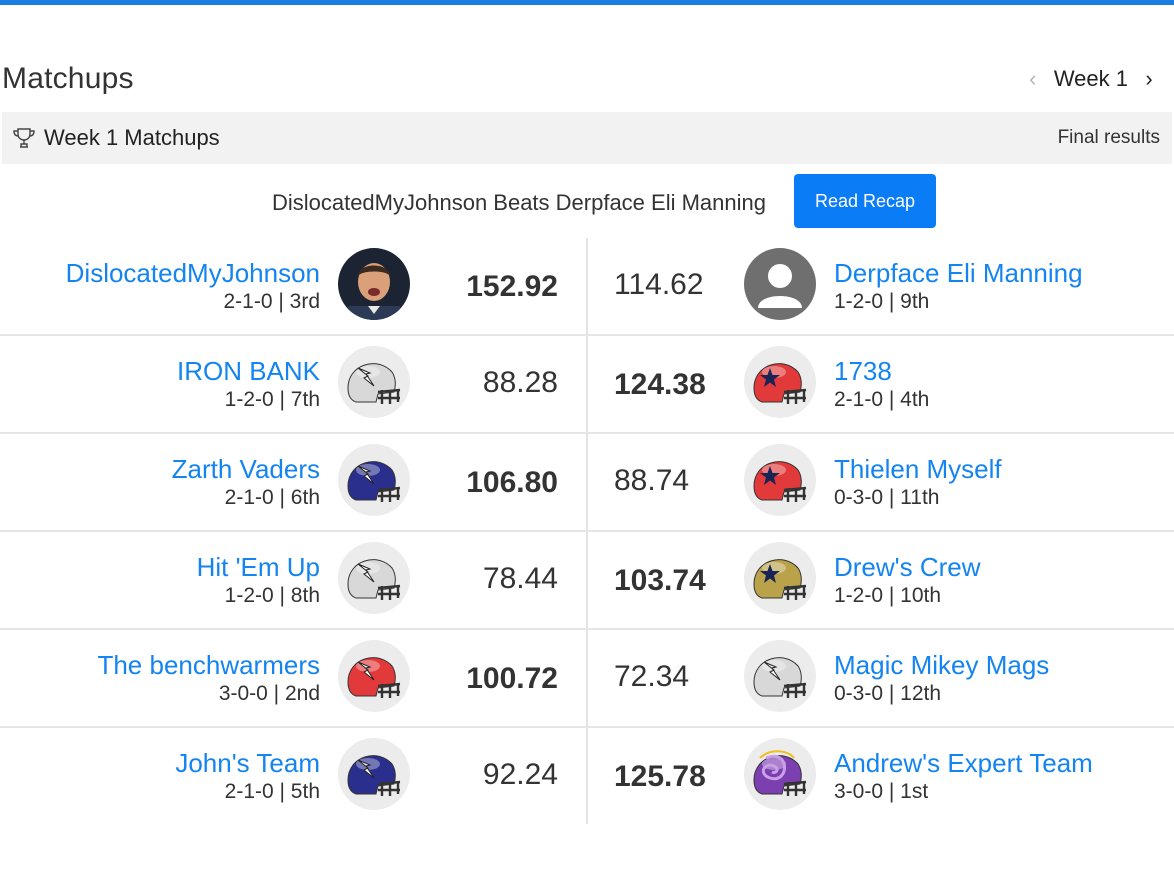 This screenshot has height=886, width=1174. What do you see at coordinates (863, 371) in the screenshot?
I see `team-name-link: 1738` at bounding box center [863, 371].